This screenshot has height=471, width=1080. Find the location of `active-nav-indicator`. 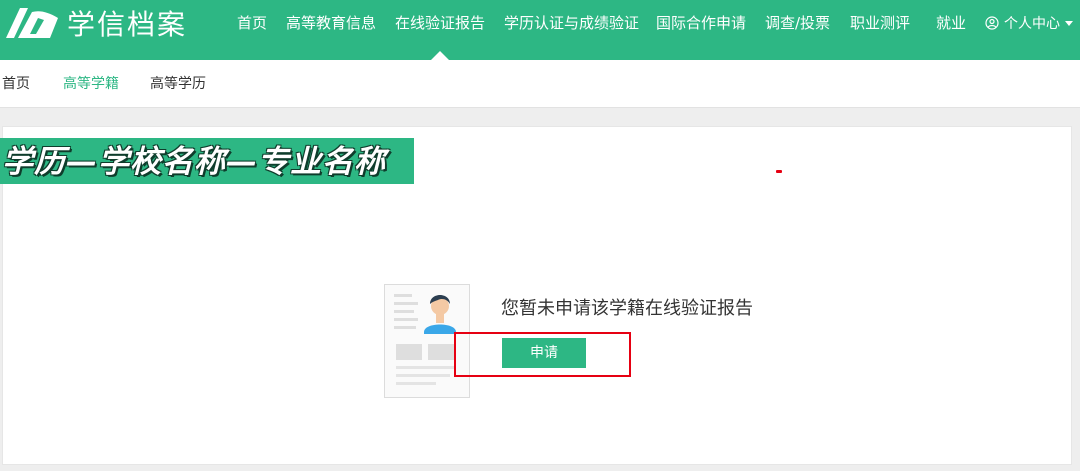

active-nav-indicator is located at coordinates (440, 55).